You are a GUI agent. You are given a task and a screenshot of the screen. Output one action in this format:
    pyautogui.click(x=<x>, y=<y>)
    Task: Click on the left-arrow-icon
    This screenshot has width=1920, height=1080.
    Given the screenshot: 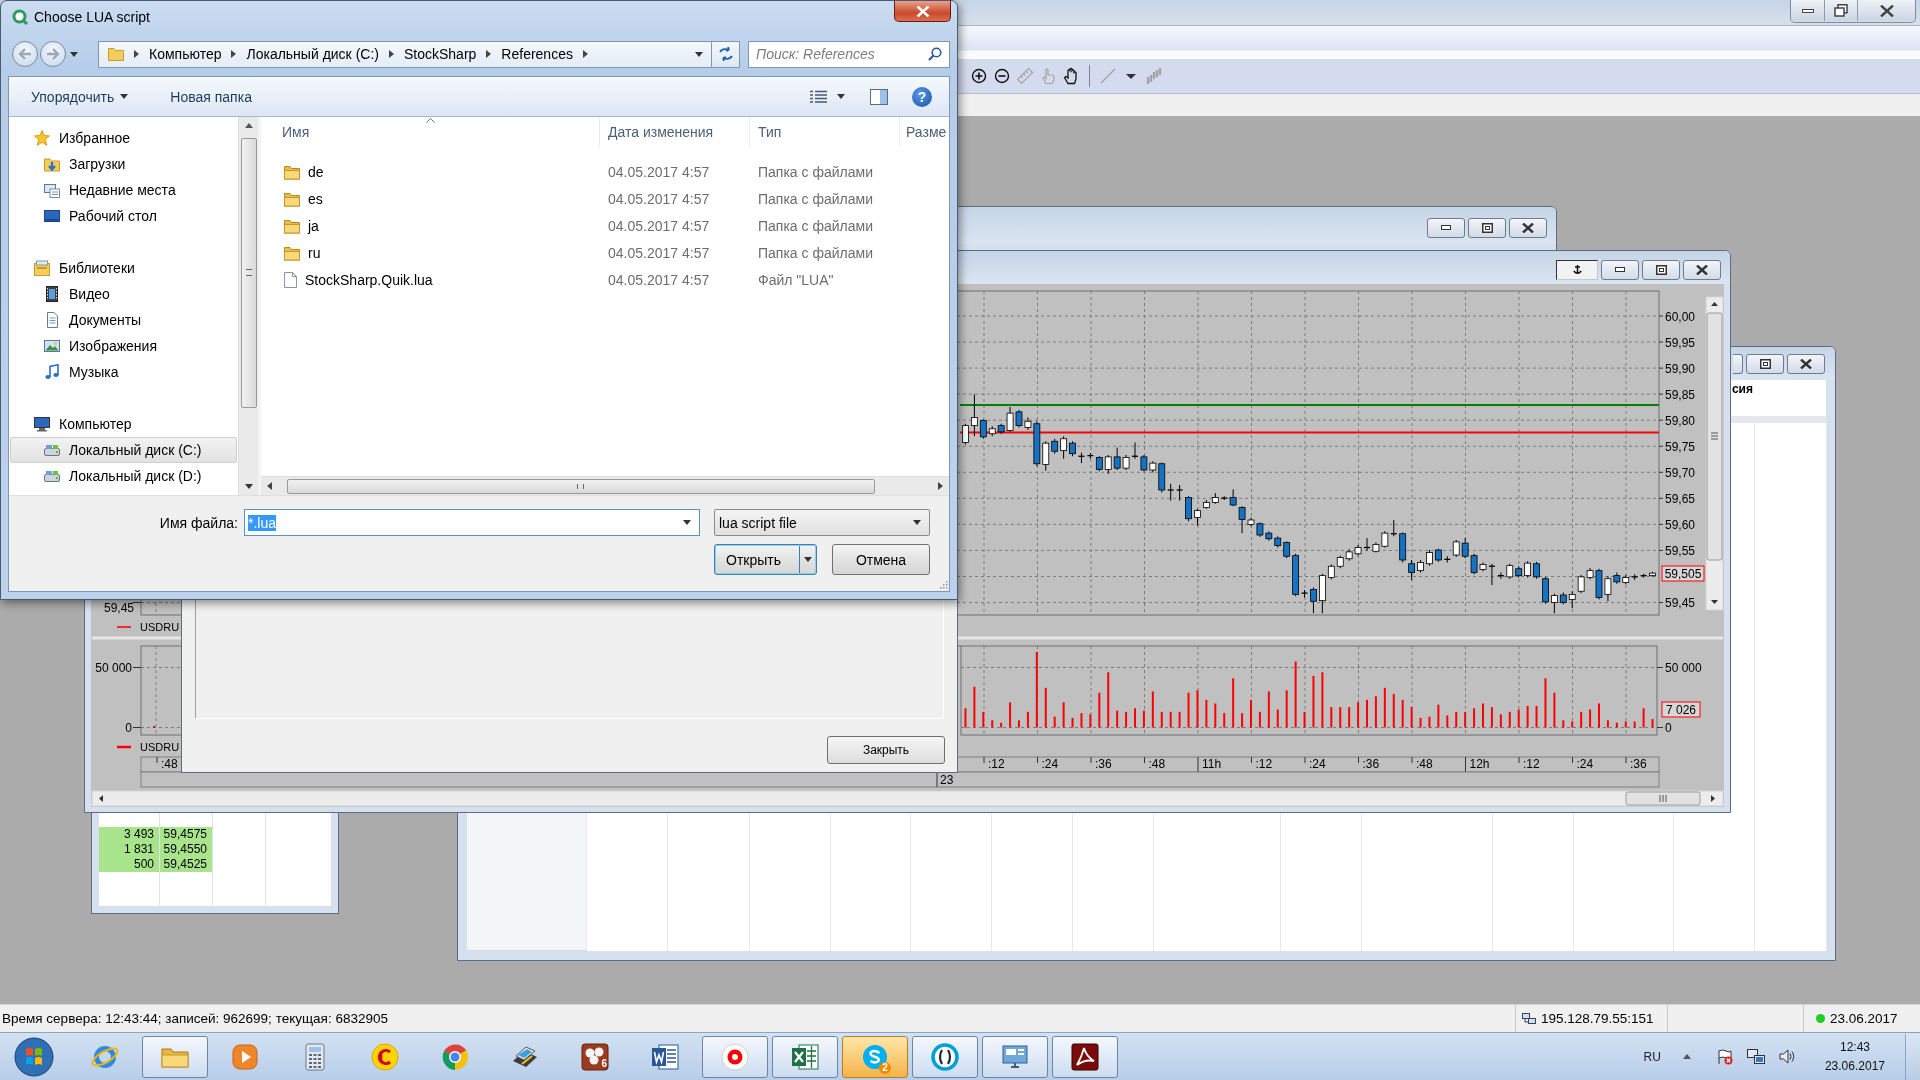 What is the action you would take?
    pyautogui.click(x=25, y=54)
    